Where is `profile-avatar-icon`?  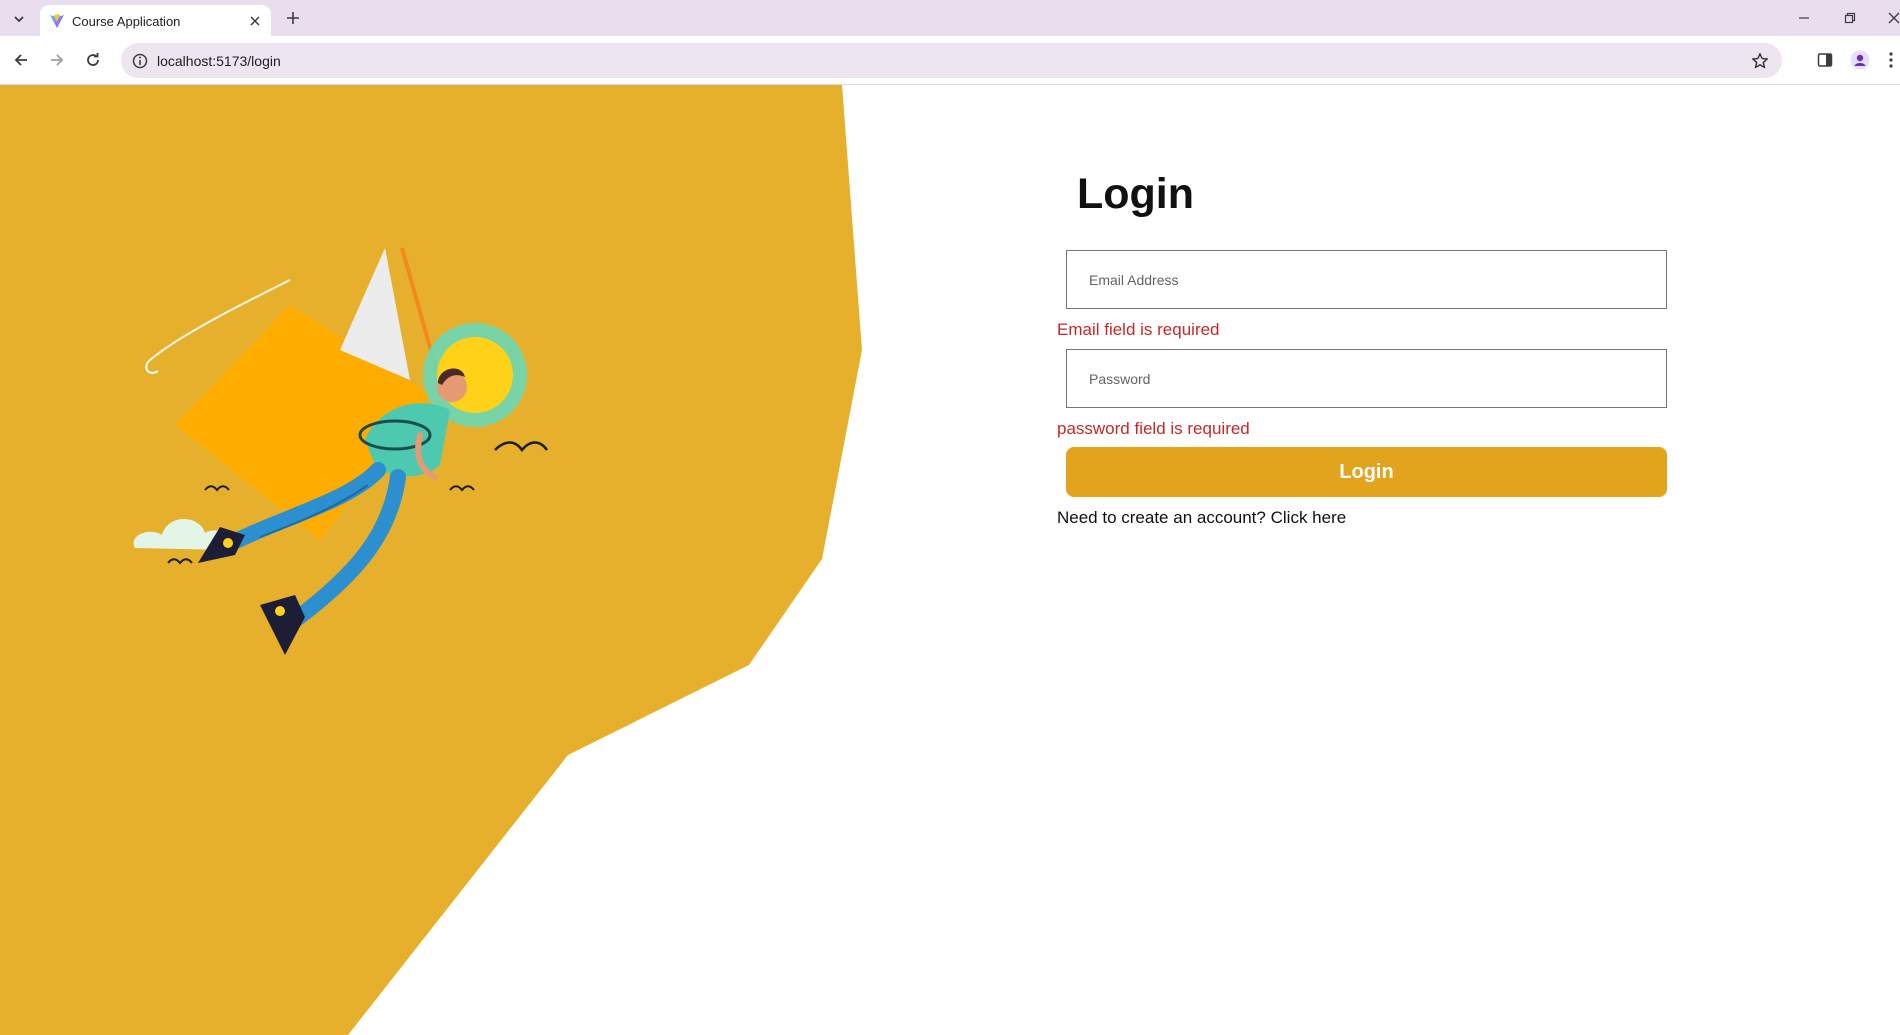
profile-avatar-icon is located at coordinates (1860, 60).